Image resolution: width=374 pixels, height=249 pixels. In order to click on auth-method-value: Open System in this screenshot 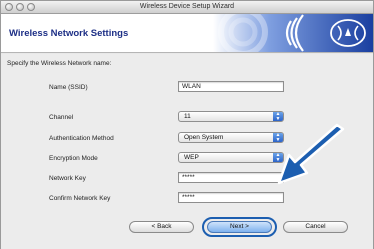, I will do `click(204, 137)`.